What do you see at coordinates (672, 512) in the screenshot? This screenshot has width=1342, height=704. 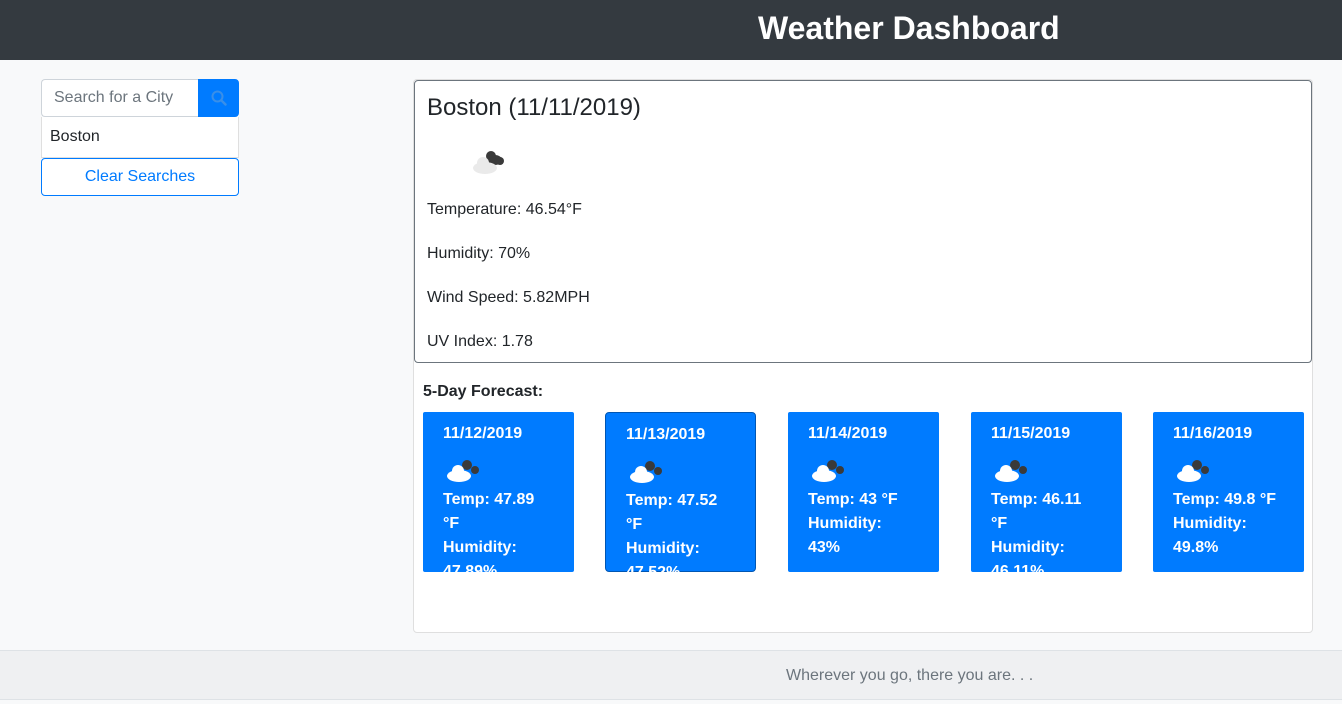 I see `forecast-temp: Temp: 47.52 °F` at bounding box center [672, 512].